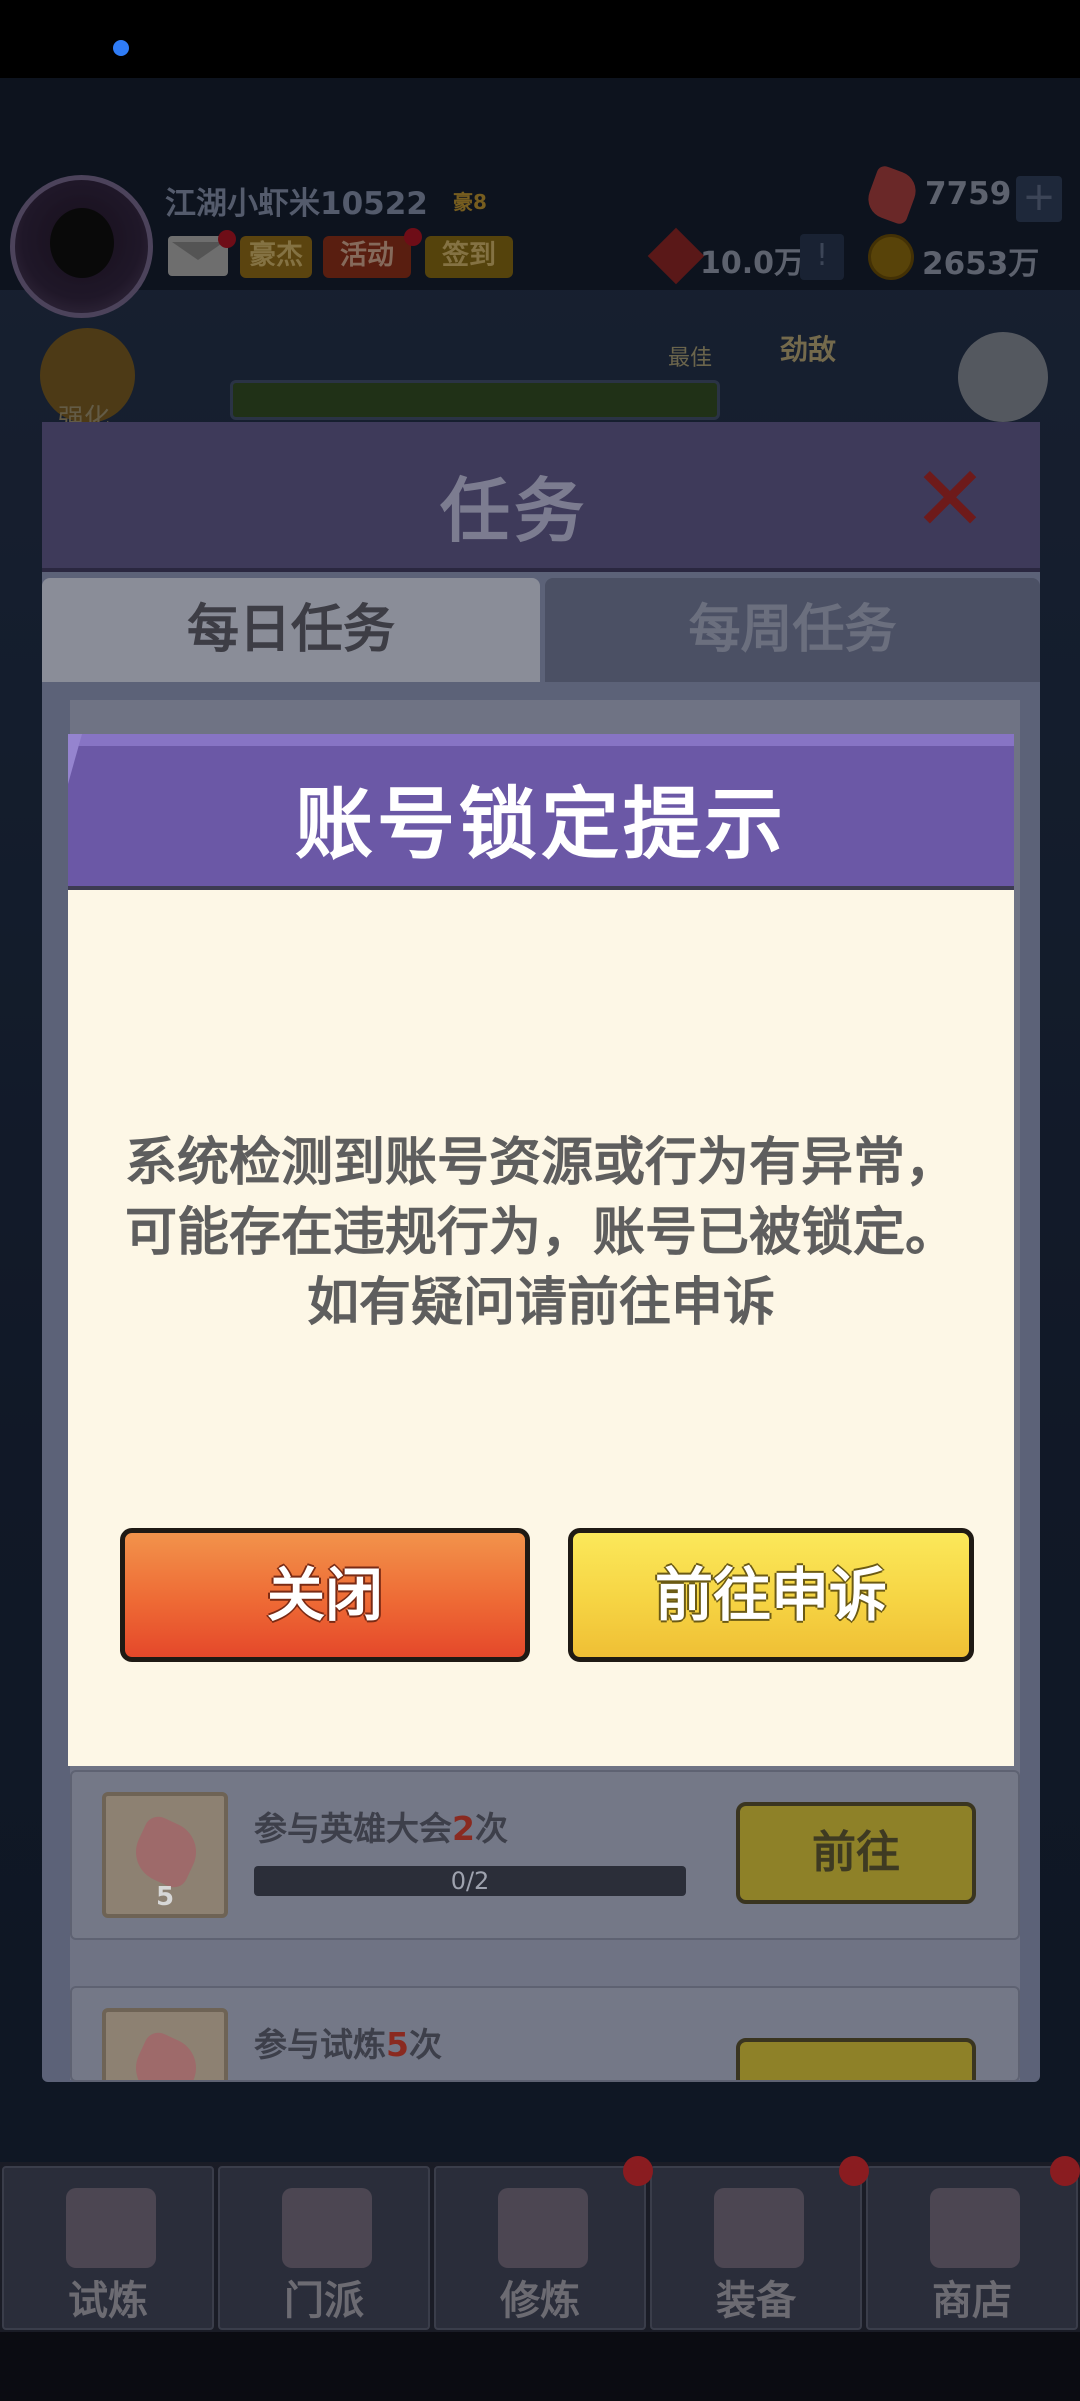 This screenshot has width=1080, height=2401. I want to click on task-name: 参与试炼5次, so click(348, 2044).